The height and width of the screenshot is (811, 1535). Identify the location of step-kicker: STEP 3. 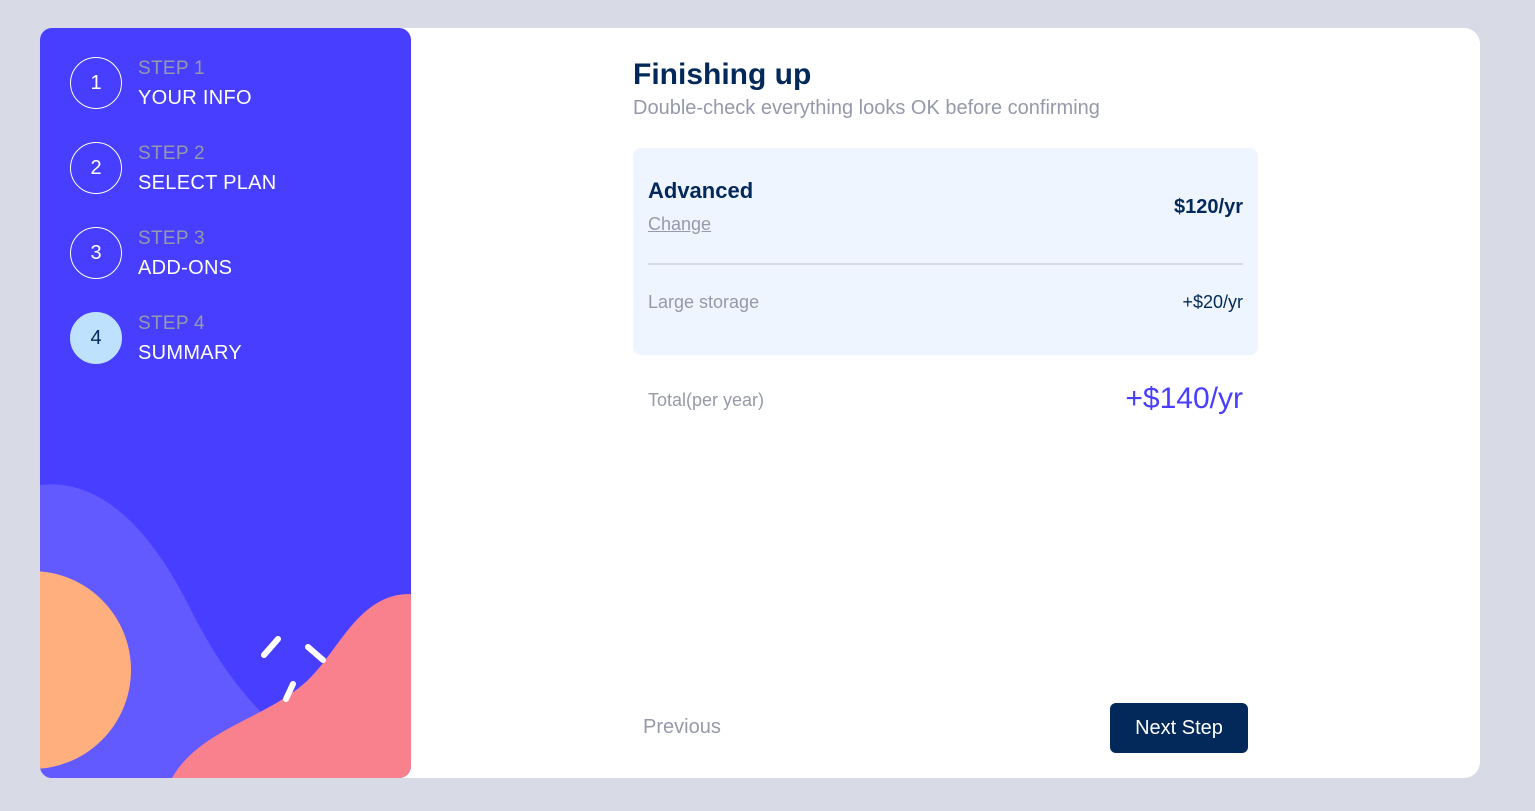
(171, 238).